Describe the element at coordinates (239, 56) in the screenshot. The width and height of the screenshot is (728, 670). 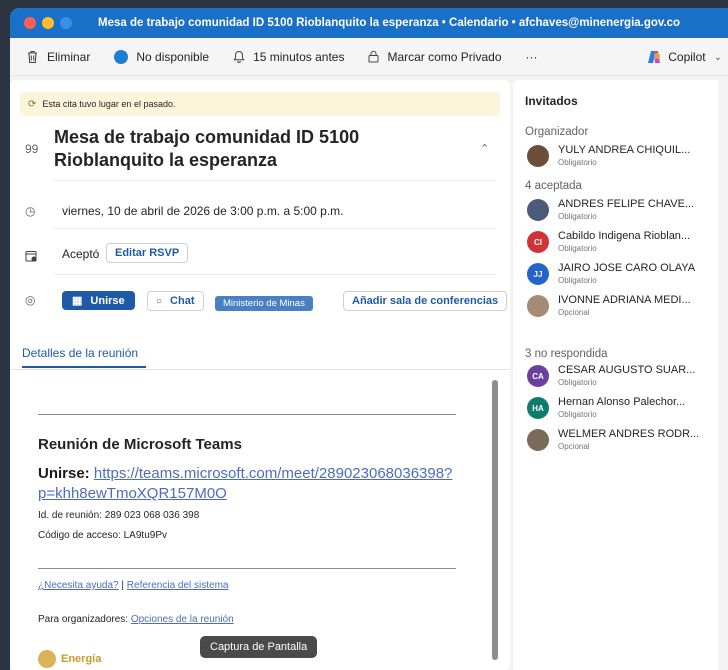
I see `bell-icon` at that location.